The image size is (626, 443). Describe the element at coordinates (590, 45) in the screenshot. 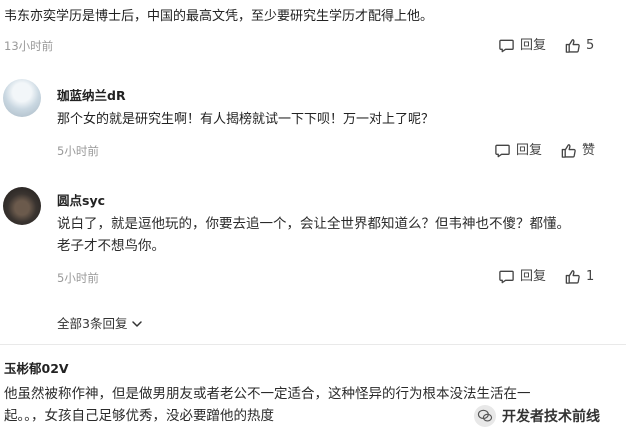

I see `like-count: 5` at that location.